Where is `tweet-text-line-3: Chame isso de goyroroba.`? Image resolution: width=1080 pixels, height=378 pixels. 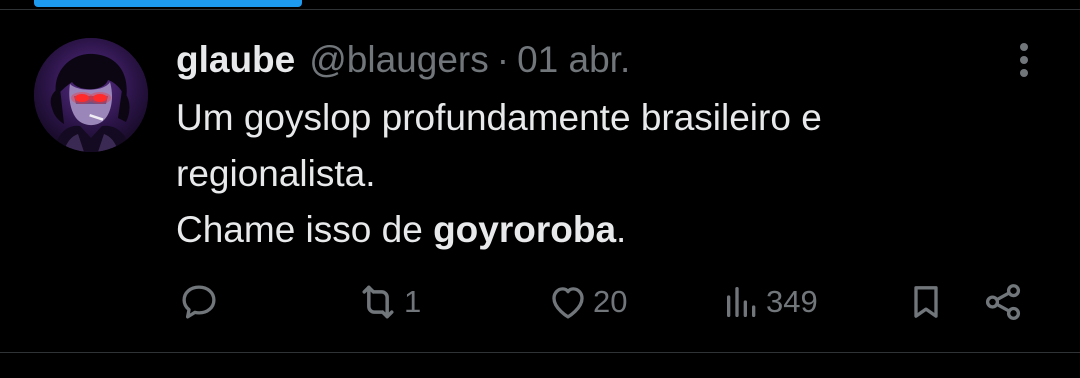
tweet-text-line-3: Chame isso de goyroroba. is located at coordinates (606, 230).